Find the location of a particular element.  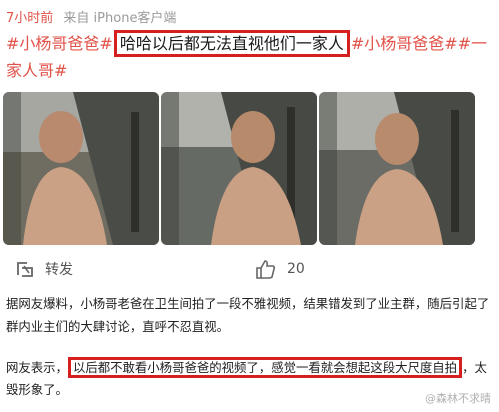

thumbs-up-icon is located at coordinates (266, 269).